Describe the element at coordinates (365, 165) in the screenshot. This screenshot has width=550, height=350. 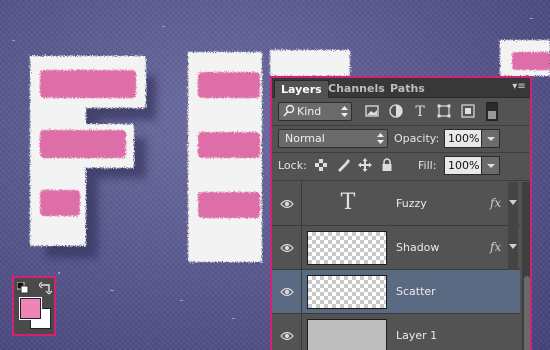
I see `lock-position-icon` at that location.